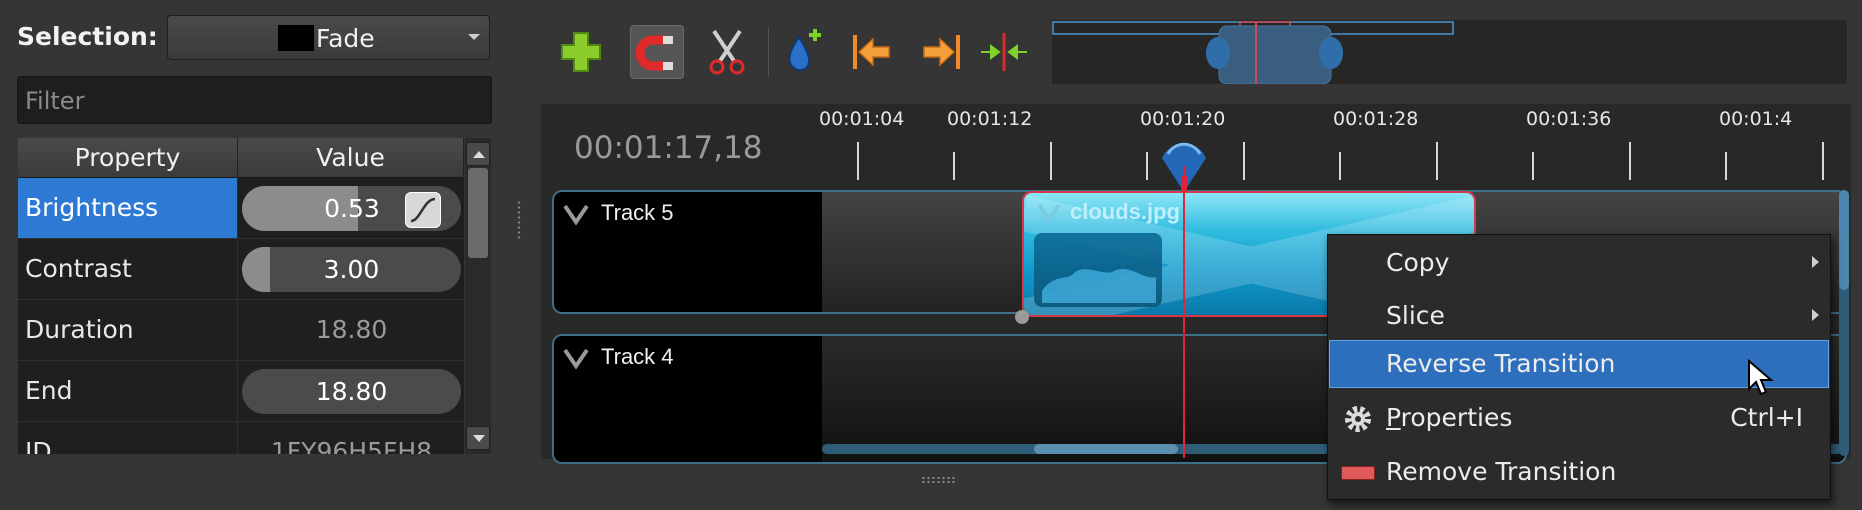 The width and height of the screenshot is (1862, 510). I want to click on property-column-header: Property, so click(128, 158).